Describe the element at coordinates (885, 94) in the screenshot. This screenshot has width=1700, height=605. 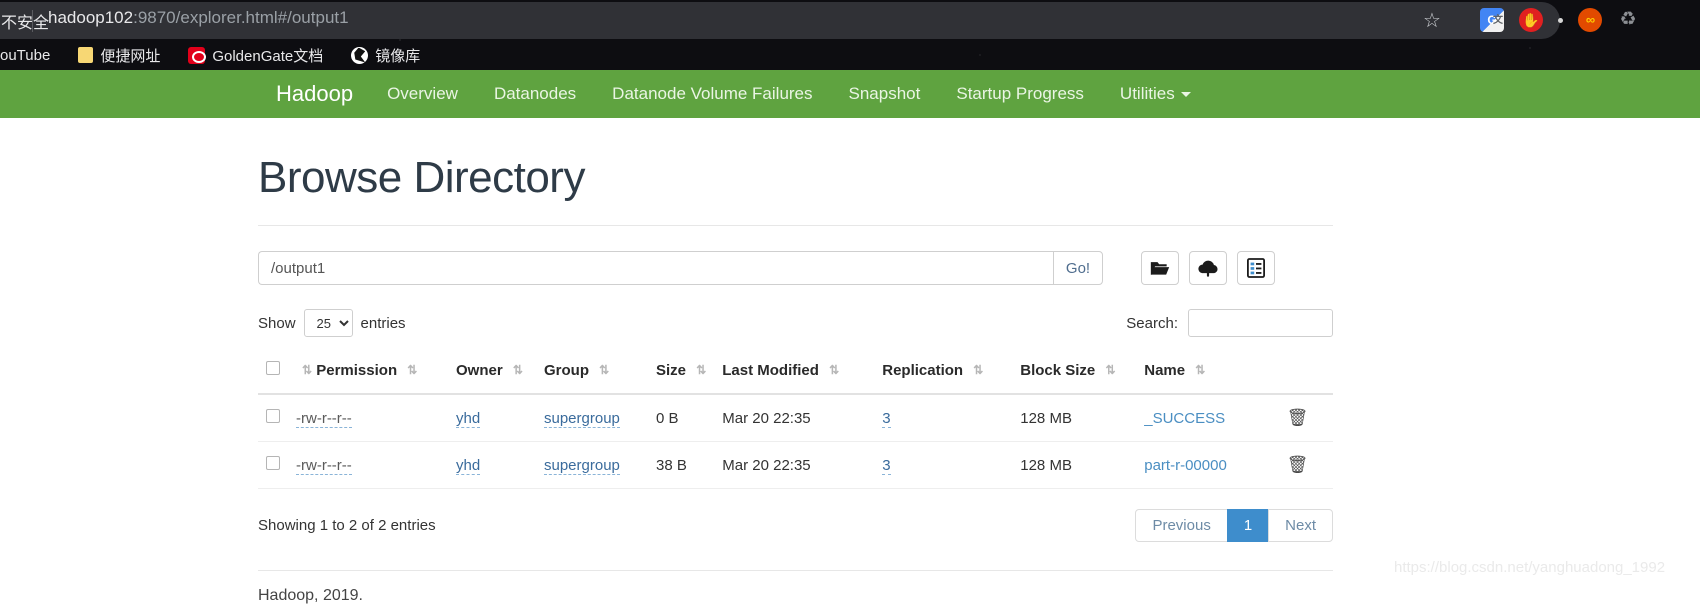
I see `nav-link-snapshot: Snapshot` at that location.